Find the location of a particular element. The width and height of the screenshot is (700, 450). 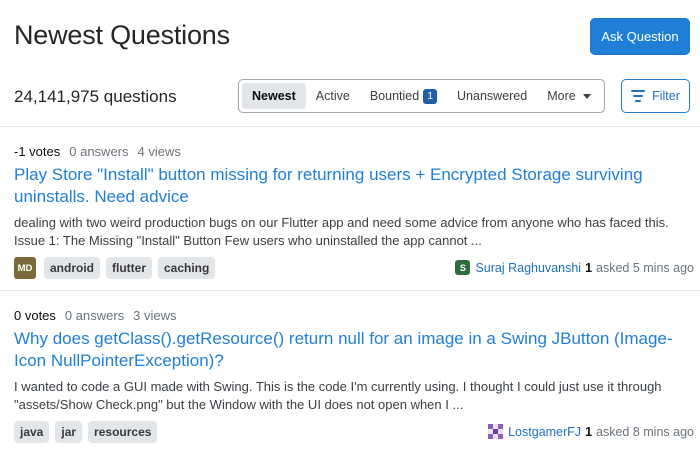

user-card: LostgamerFJ 1 asked 8 mins ago is located at coordinates (591, 431).